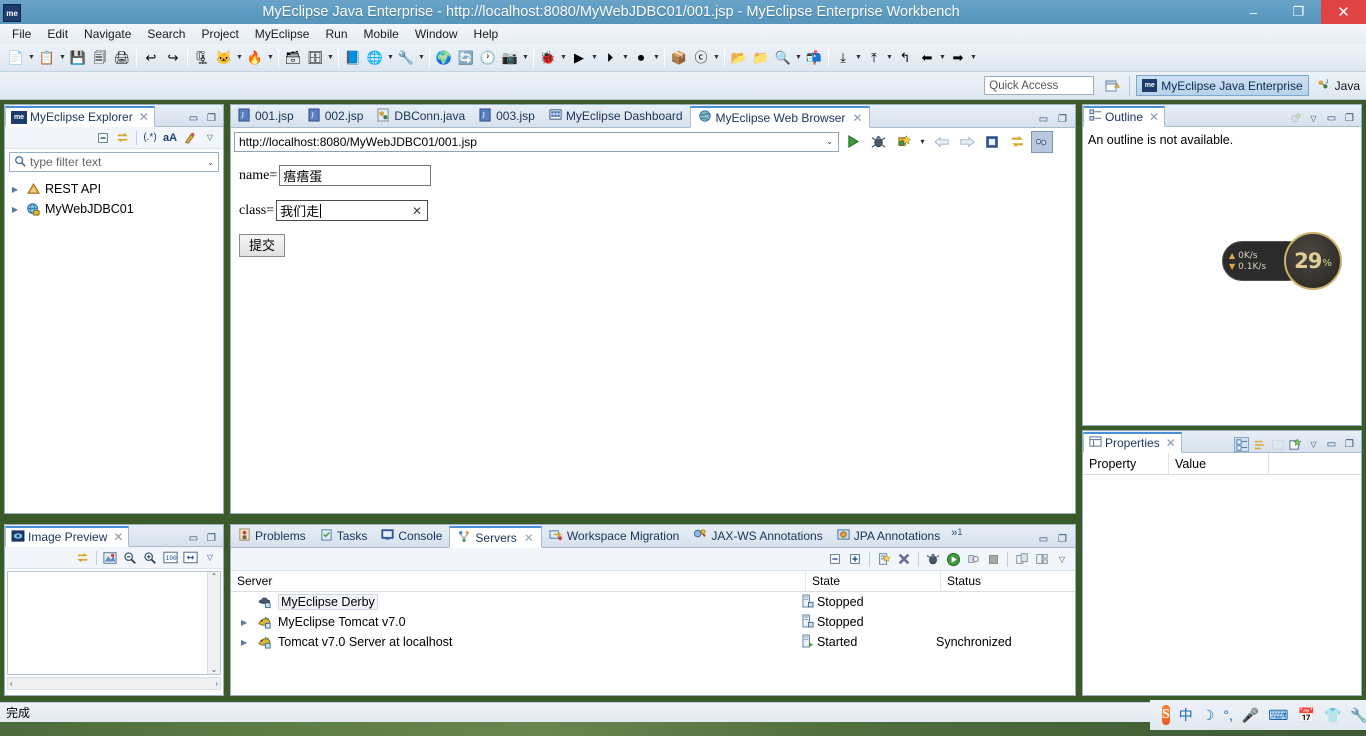 The image size is (1366, 736). I want to click on zoom-in-icon, so click(150, 558).